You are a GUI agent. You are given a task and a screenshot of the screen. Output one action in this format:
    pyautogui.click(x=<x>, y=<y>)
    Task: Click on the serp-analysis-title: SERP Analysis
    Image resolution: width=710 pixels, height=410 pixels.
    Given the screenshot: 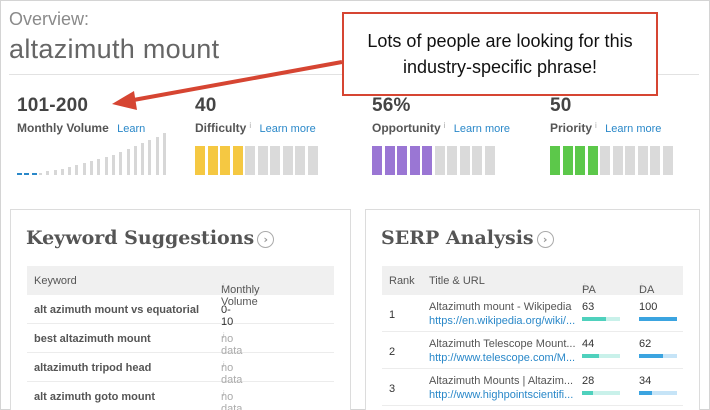 What is the action you would take?
    pyautogui.click(x=457, y=238)
    